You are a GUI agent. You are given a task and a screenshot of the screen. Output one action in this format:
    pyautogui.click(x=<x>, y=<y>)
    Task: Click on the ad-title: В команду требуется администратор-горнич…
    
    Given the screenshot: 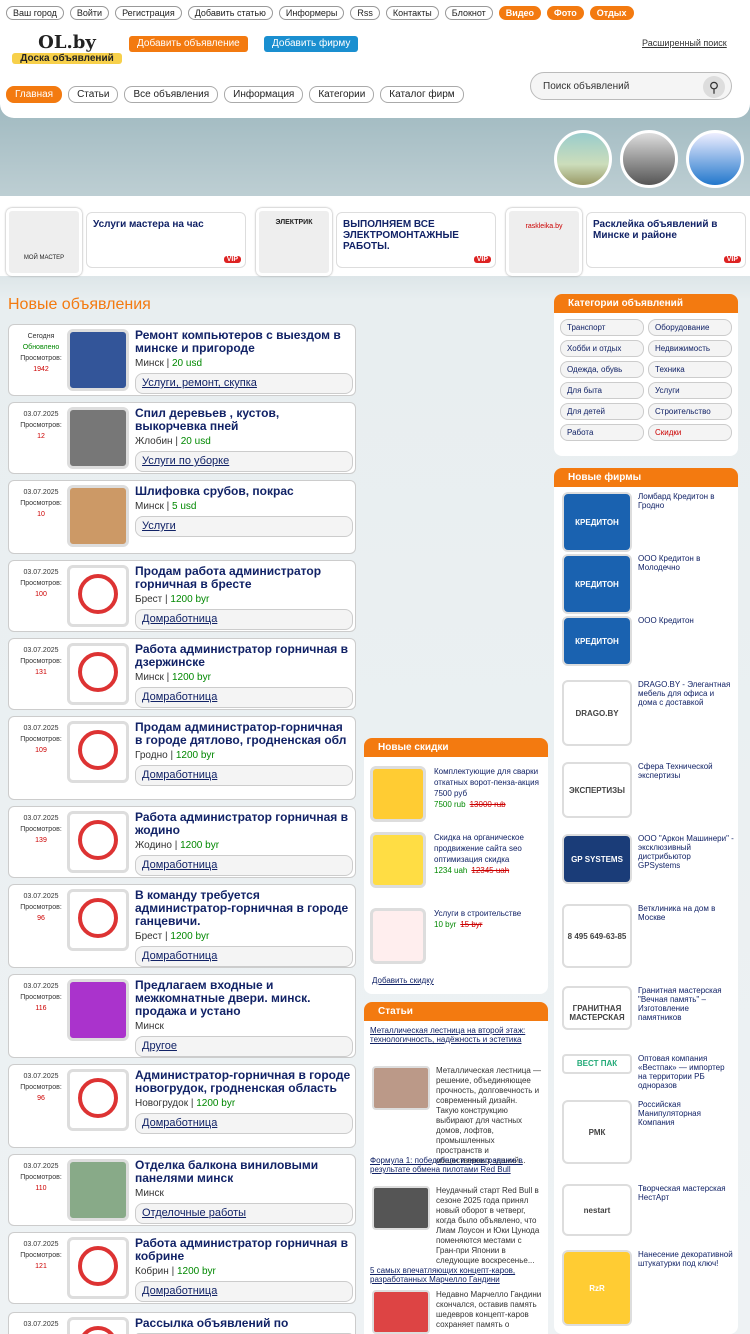 What is the action you would take?
    pyautogui.click(x=244, y=908)
    